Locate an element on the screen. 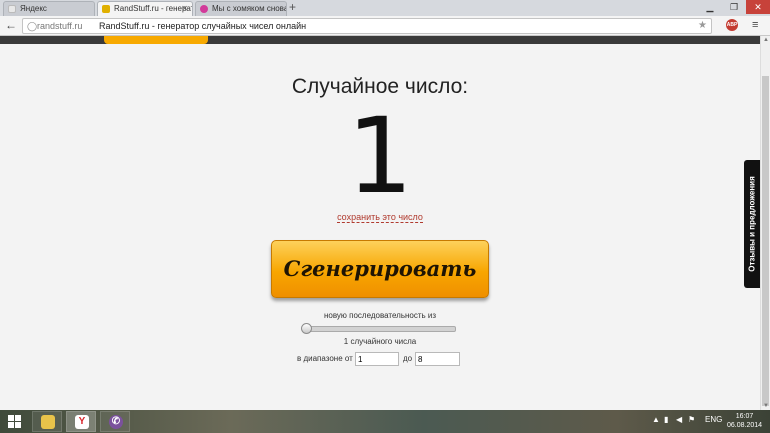 This screenshot has width=770, height=433. count-label: 1 случайного числа is located at coordinates (380, 341).